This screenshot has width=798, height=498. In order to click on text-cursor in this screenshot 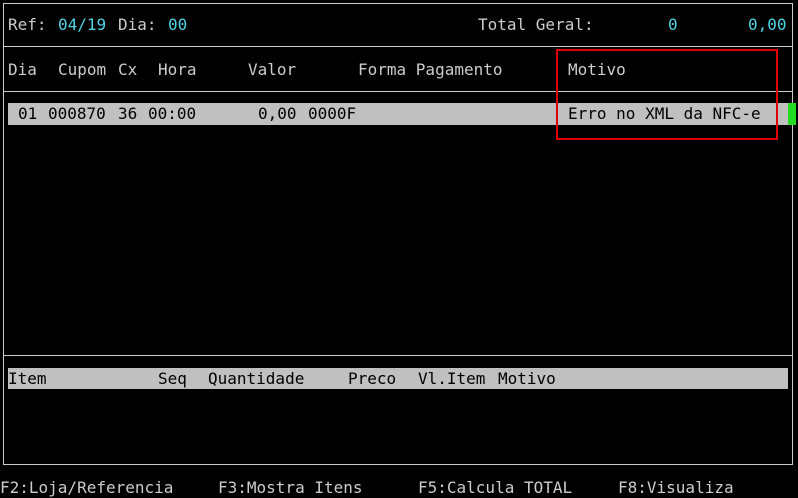, I will do `click(792, 114)`.